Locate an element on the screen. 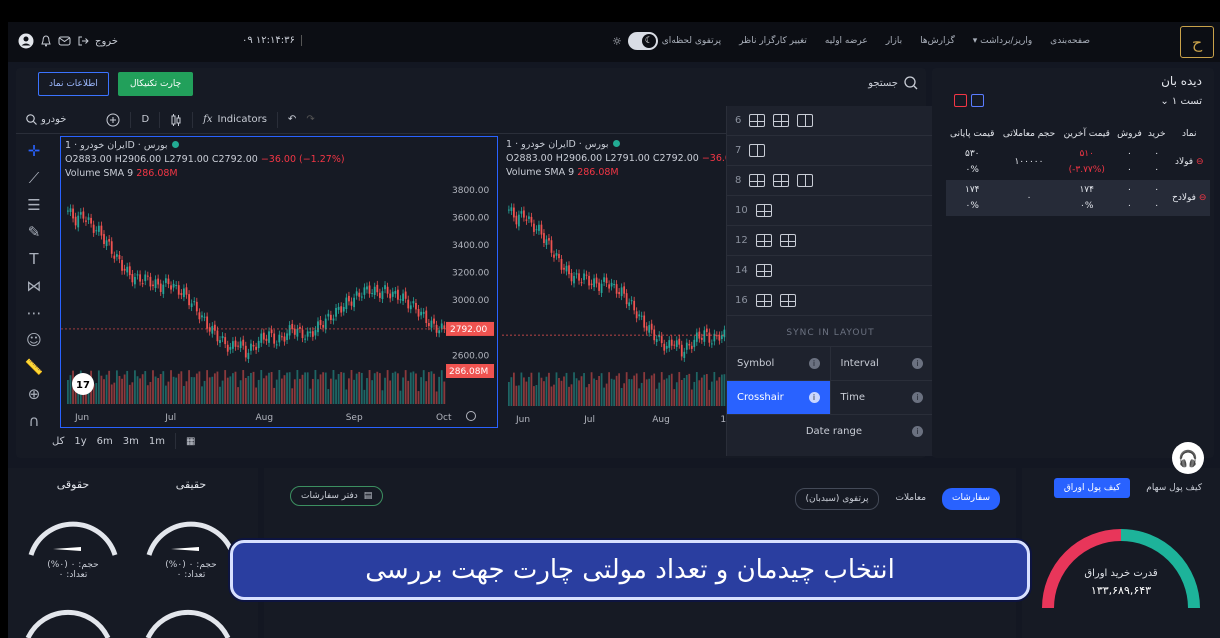  zoom-icon: ⊕ is located at coordinates (34, 394).